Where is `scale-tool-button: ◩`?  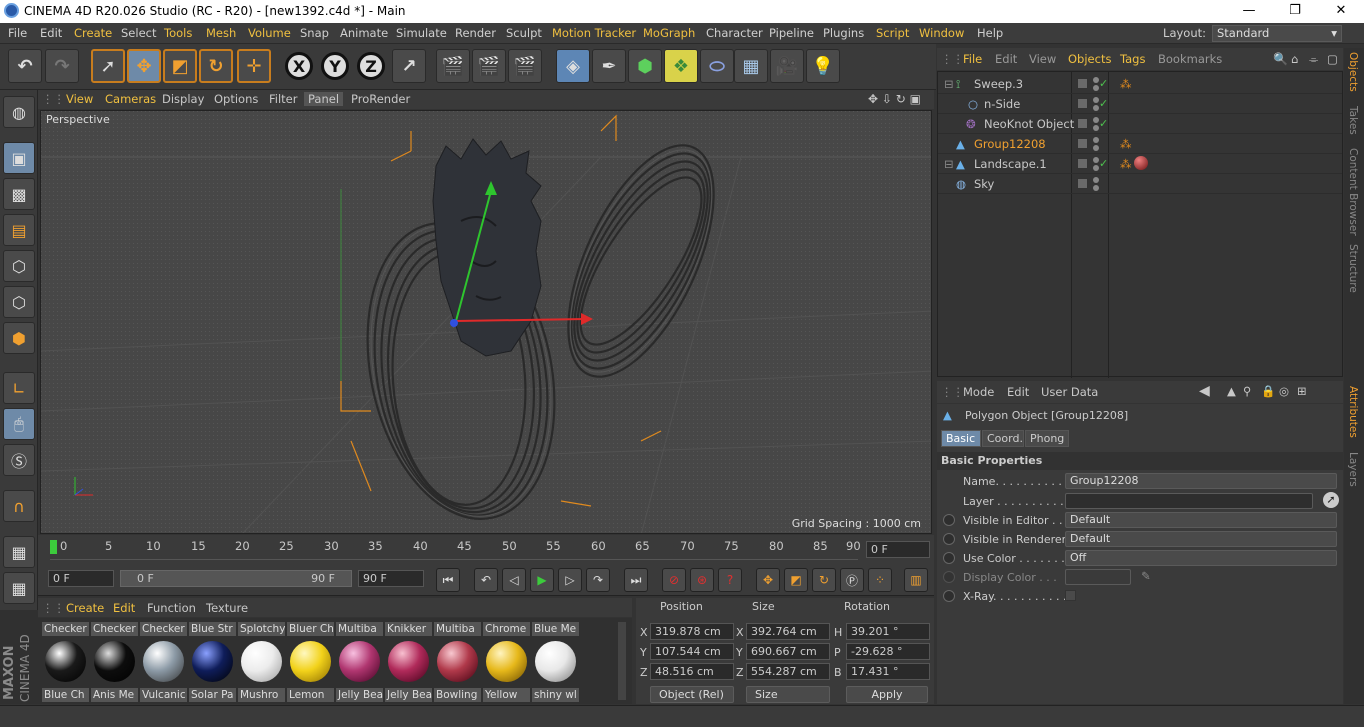
scale-tool-button: ◩ is located at coordinates (180, 66).